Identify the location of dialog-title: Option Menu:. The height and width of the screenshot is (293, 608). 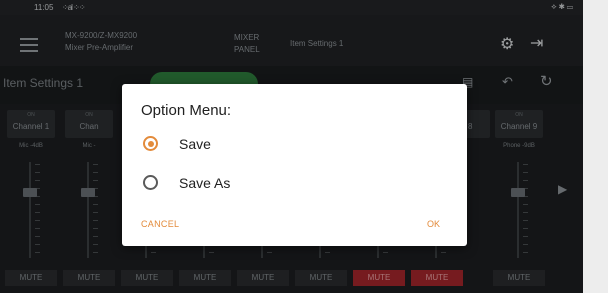
(186, 110).